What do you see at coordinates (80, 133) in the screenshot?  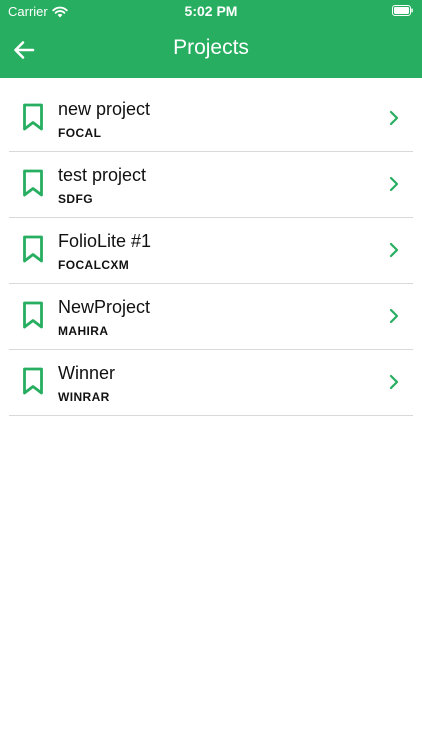 I see `project-code: FOCAL` at bounding box center [80, 133].